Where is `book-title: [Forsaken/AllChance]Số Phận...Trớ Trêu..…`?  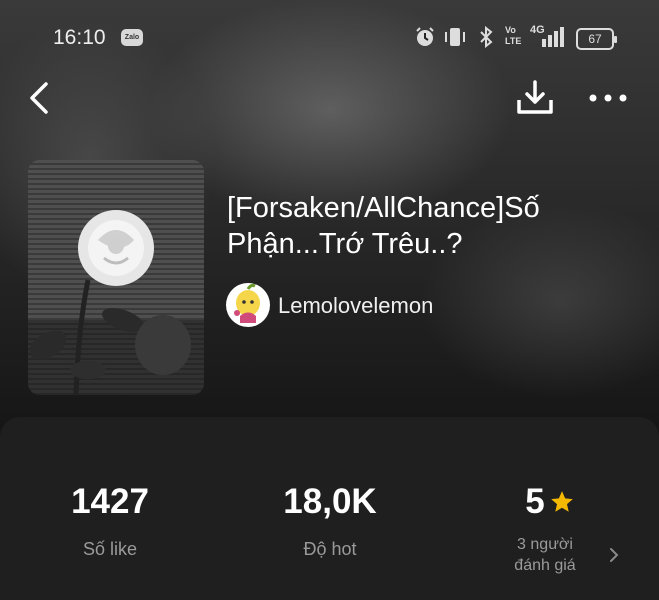
book-title: [Forsaken/AllChance]Số Phận...Trớ Trêu..… is located at coordinates (383, 226).